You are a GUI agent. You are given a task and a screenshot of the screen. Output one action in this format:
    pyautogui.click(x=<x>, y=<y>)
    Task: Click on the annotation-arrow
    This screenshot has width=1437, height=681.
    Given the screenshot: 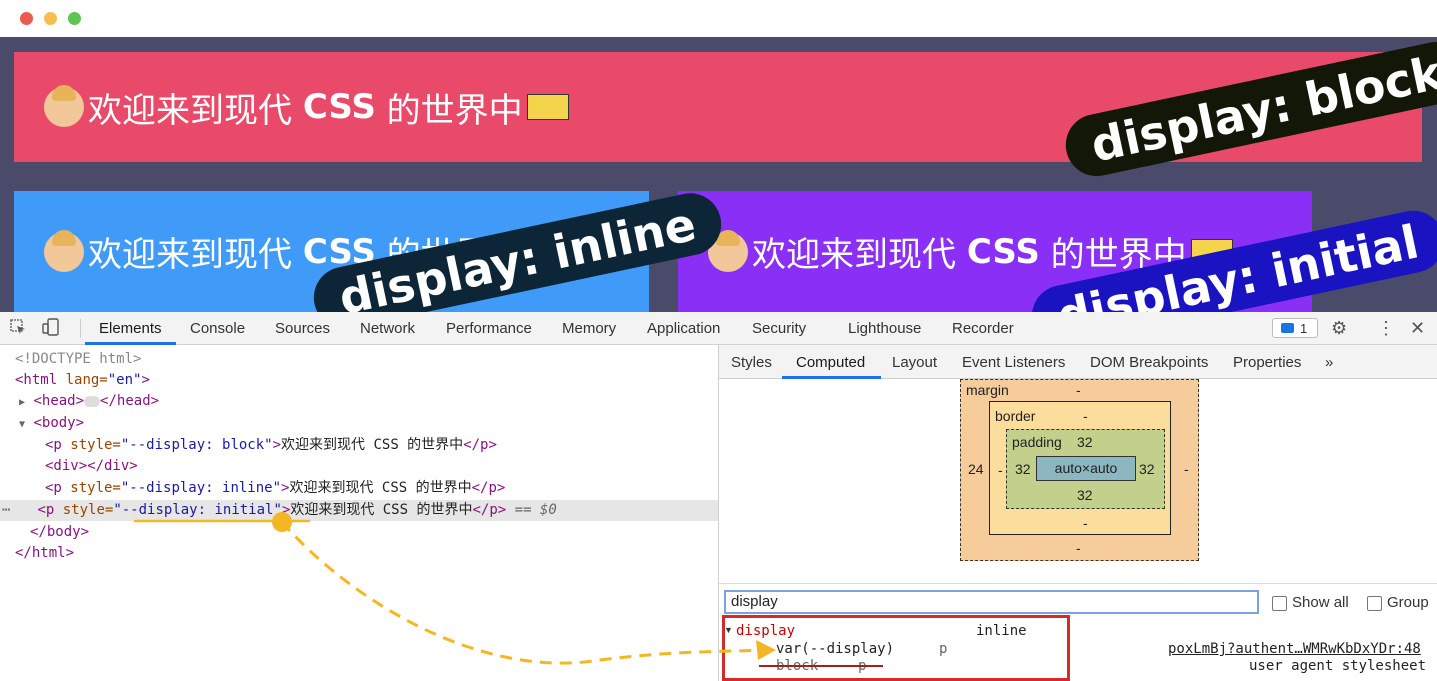 What is the action you would take?
    pyautogui.click(x=455, y=588)
    